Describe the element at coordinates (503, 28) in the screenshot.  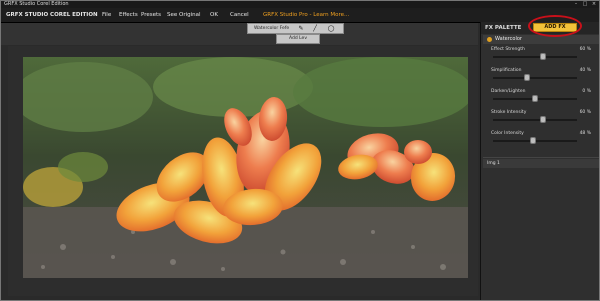
I see `fx-palette-title: FX PALETTE` at that location.